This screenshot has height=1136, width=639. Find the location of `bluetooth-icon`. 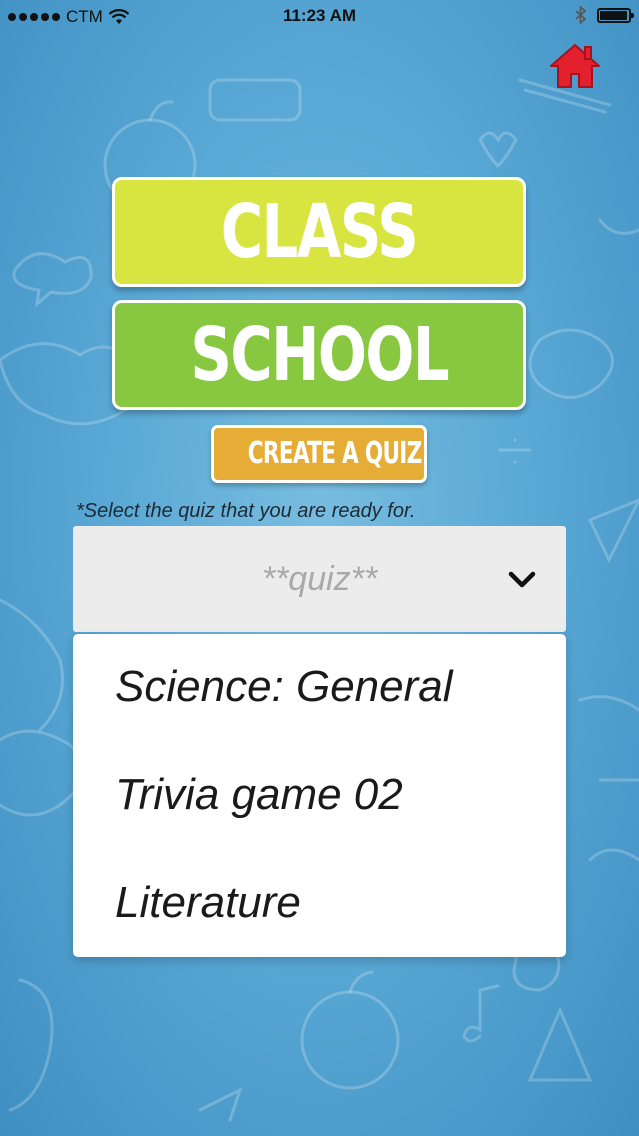

bluetooth-icon is located at coordinates (581, 15).